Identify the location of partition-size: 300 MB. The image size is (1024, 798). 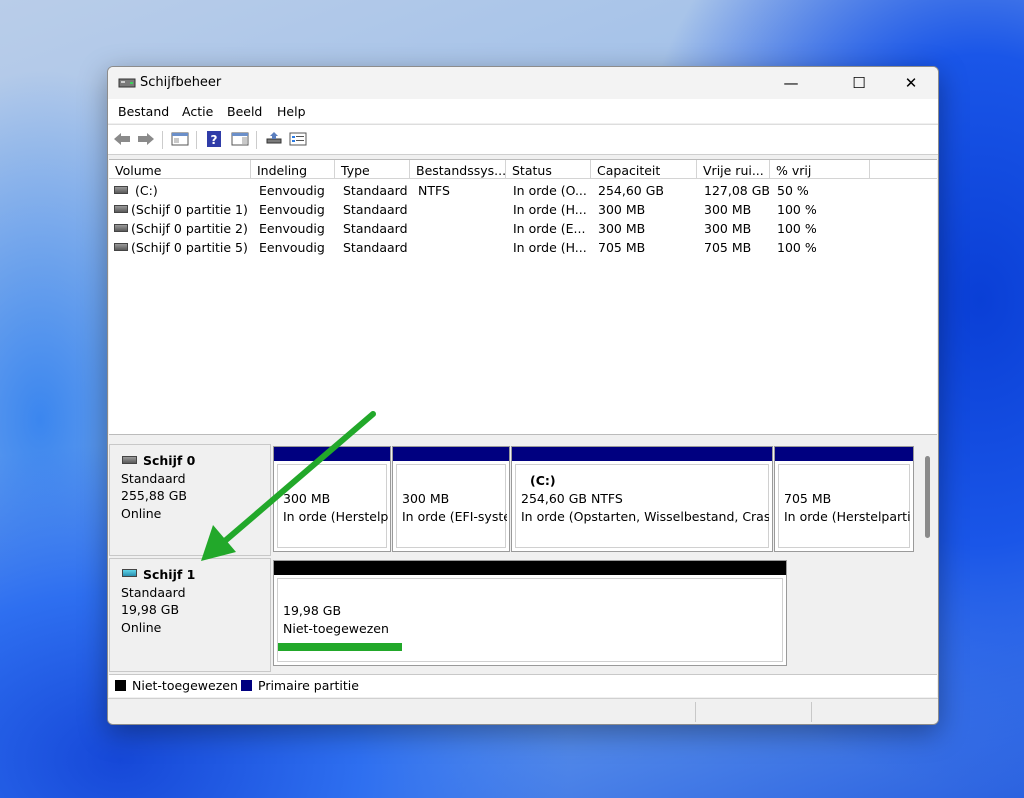
(426, 498).